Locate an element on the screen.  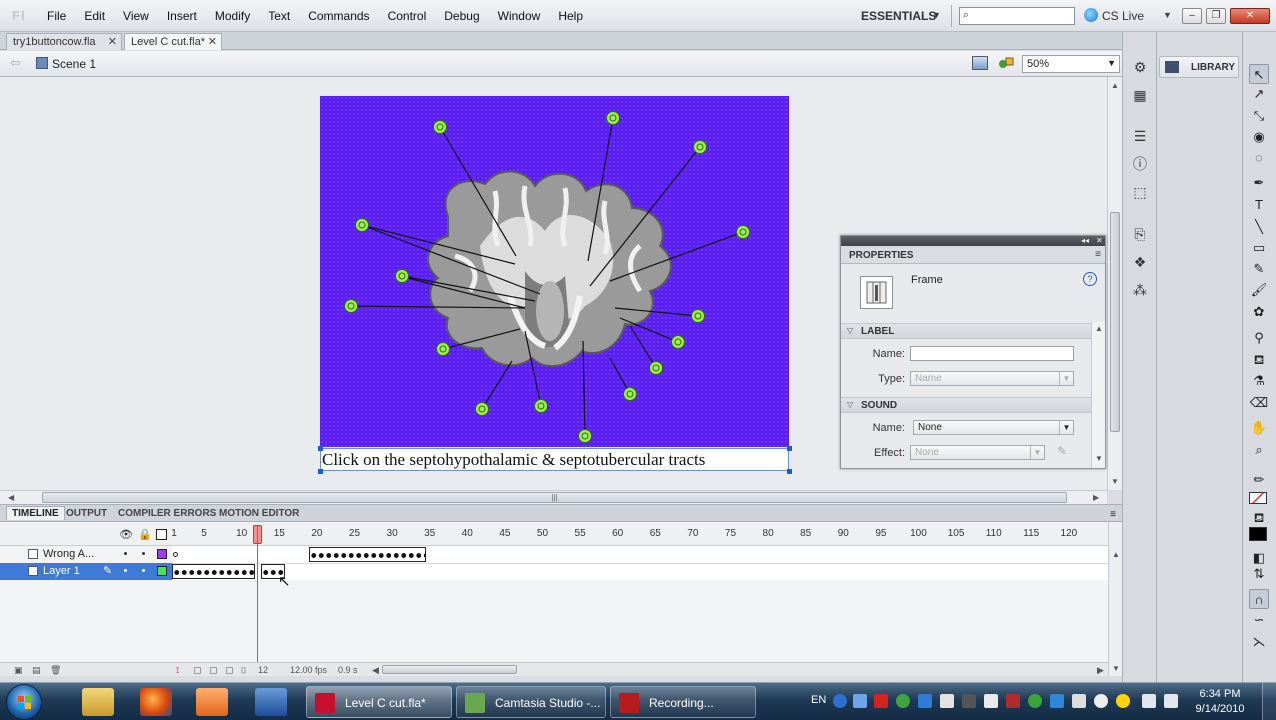
ruler-frame-number: 10 is located at coordinates (241, 533).